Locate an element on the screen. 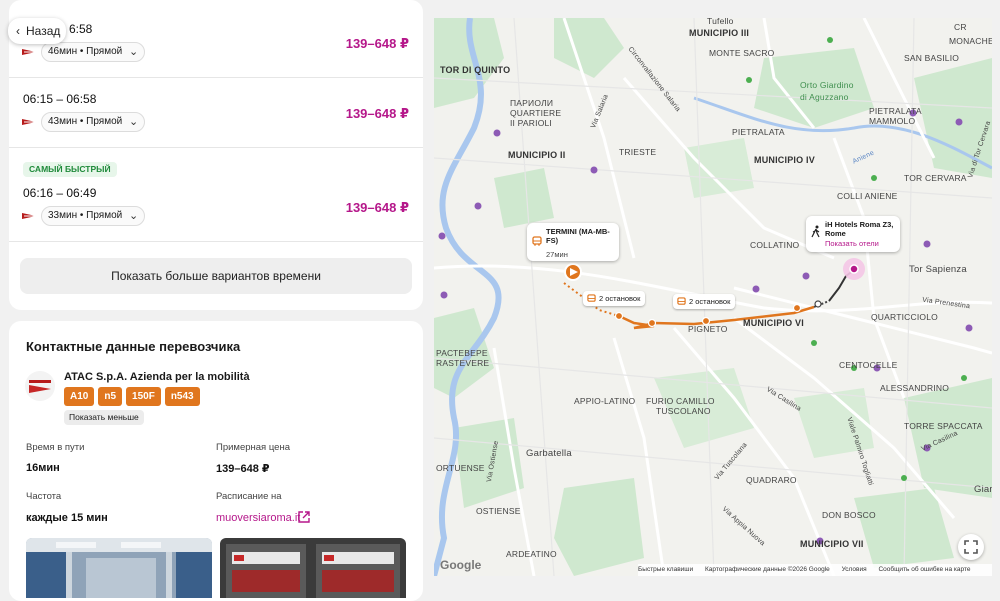  chevron-left-icon: ‹ is located at coordinates (18, 31).